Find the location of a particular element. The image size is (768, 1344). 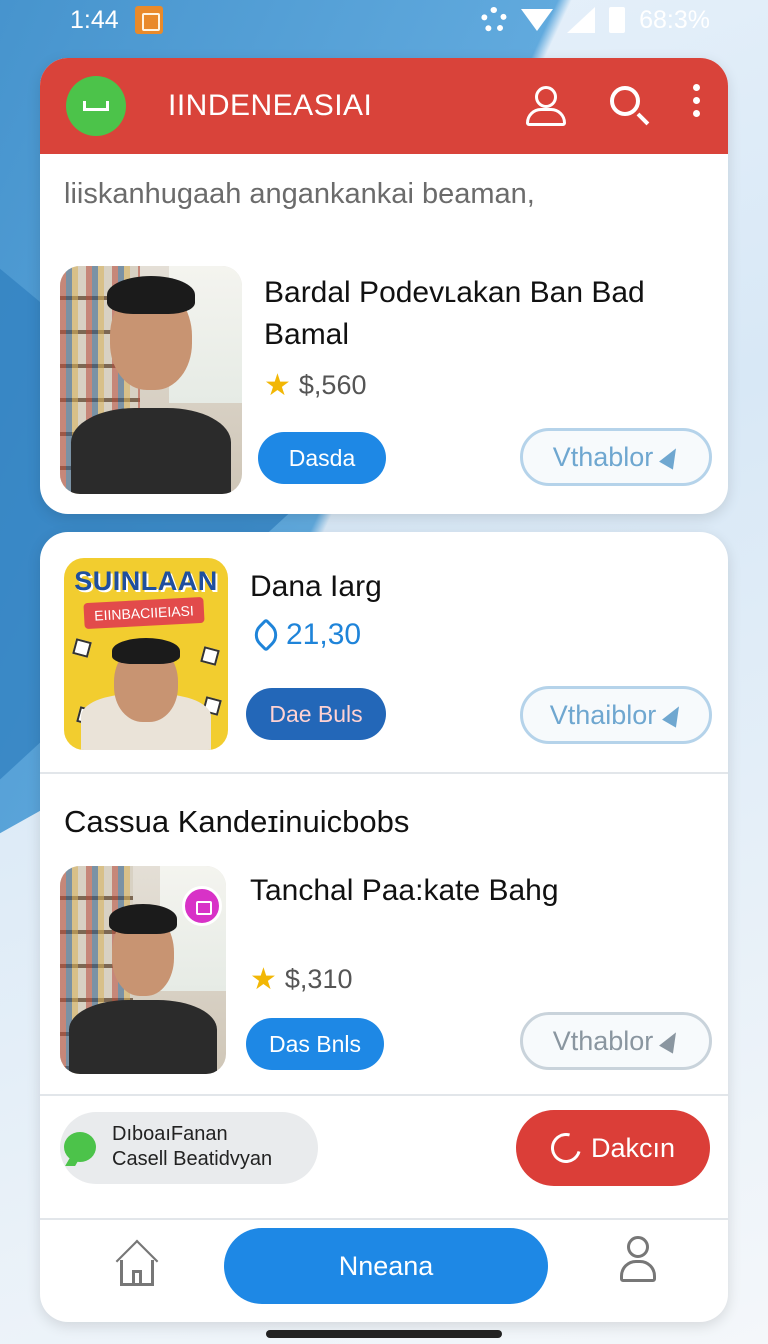

home-icon is located at coordinates (137, 1262).